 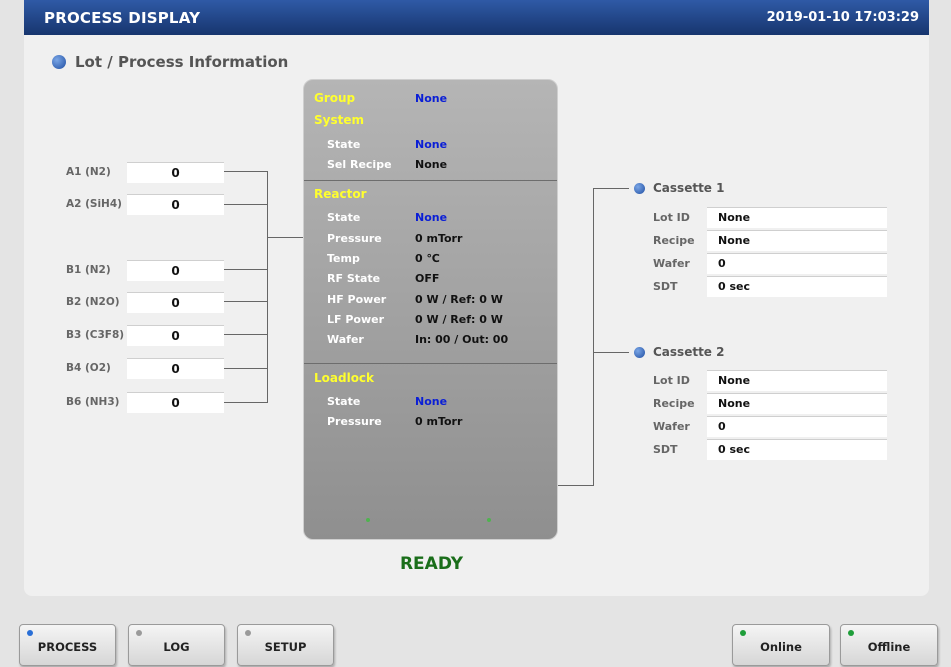 What do you see at coordinates (459, 319) in the screenshot?
I see `lf-power-value: 0 W / Ref: 0 W` at bounding box center [459, 319].